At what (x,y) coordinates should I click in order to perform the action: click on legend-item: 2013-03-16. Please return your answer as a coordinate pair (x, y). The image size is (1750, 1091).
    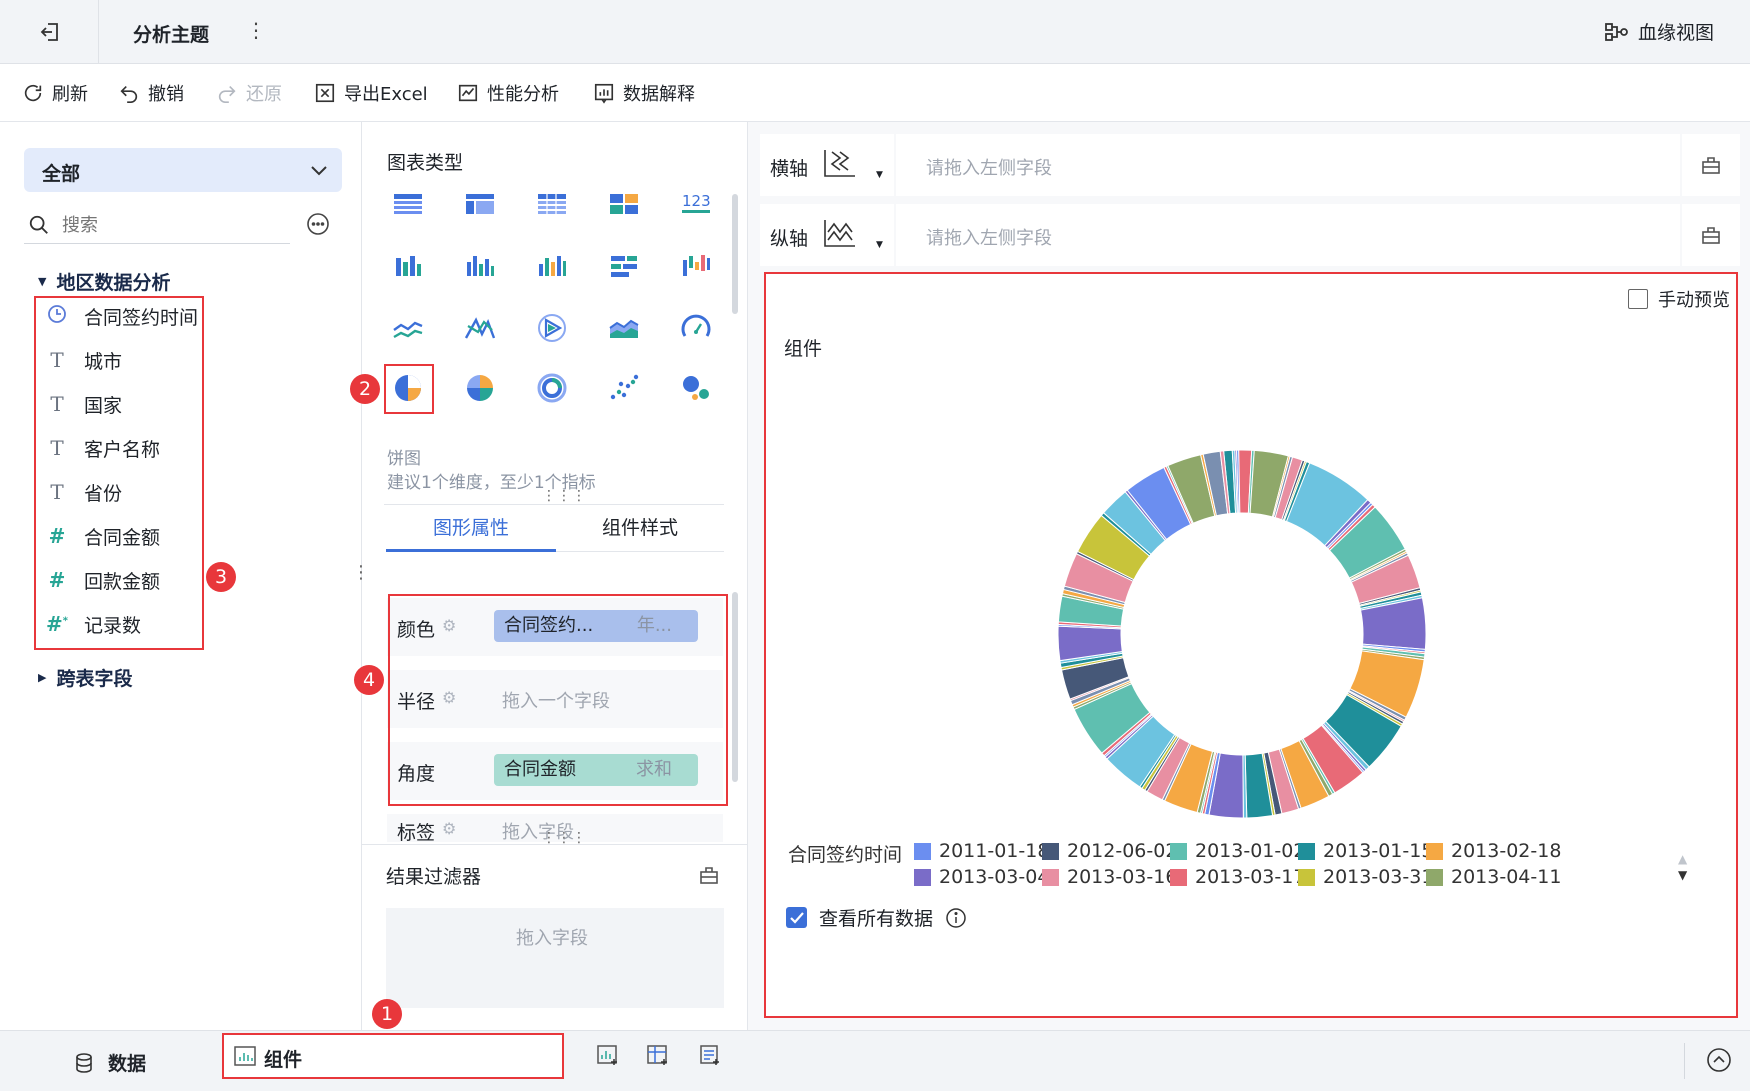
    Looking at the image, I should click on (1109, 877).